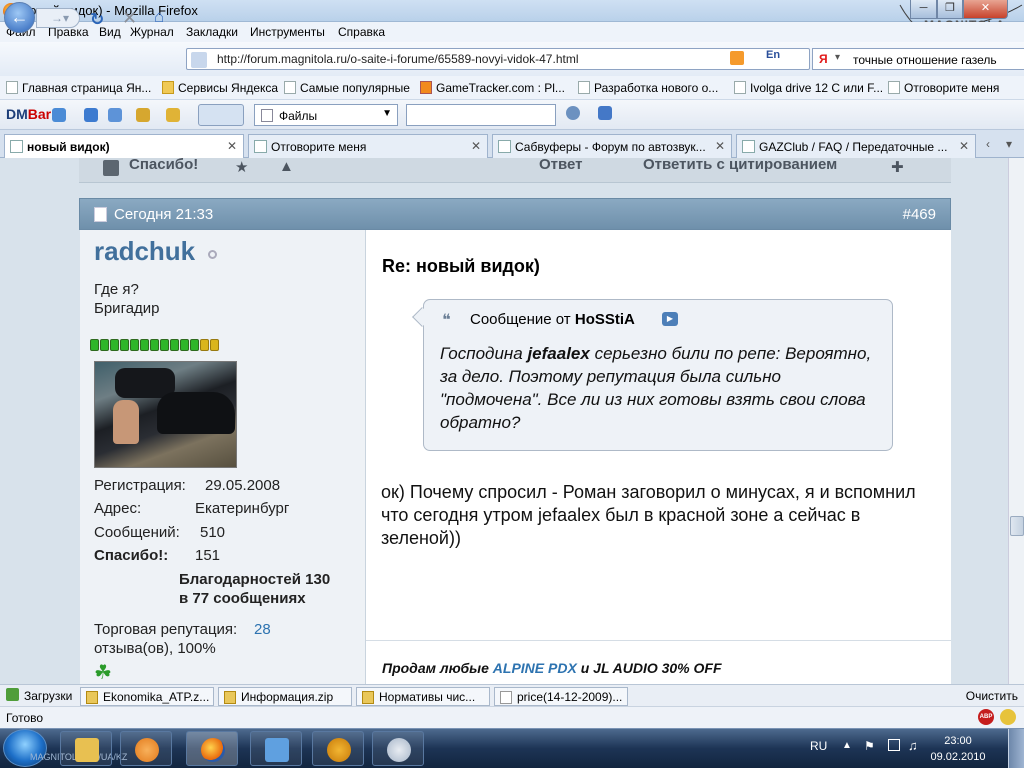  What do you see at coordinates (748, 146) in the screenshot?
I see `page-icon` at bounding box center [748, 146].